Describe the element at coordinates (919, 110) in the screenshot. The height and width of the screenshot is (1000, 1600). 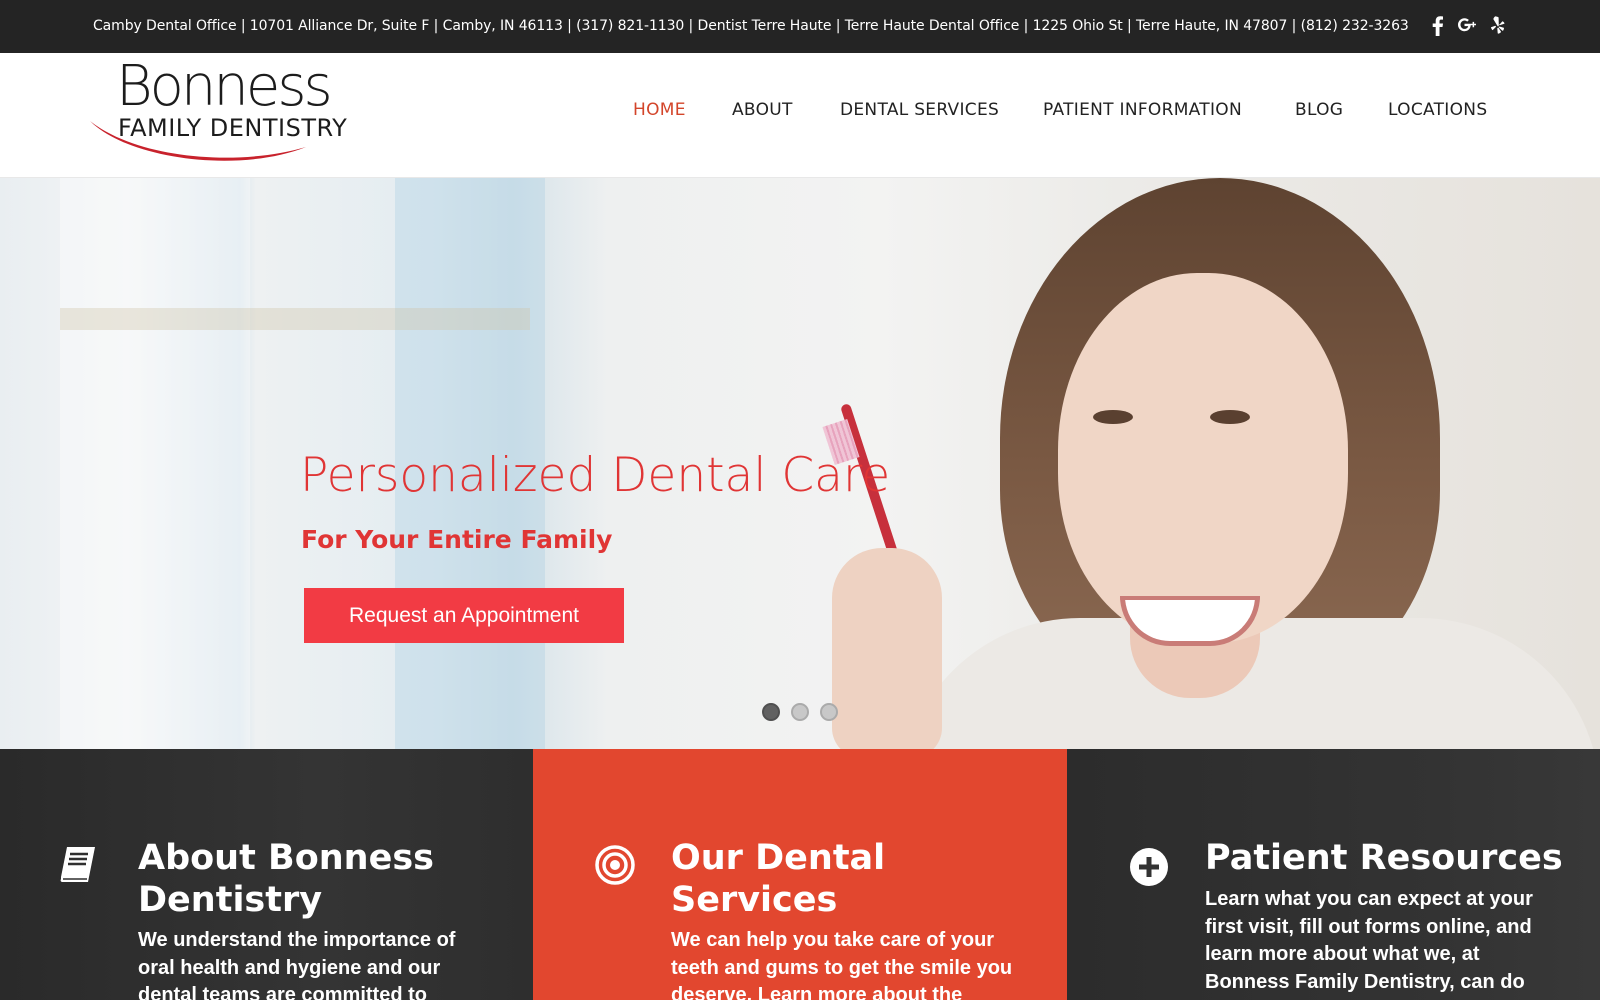
I see `nav-dental-services: DENTAL SERVICES` at that location.